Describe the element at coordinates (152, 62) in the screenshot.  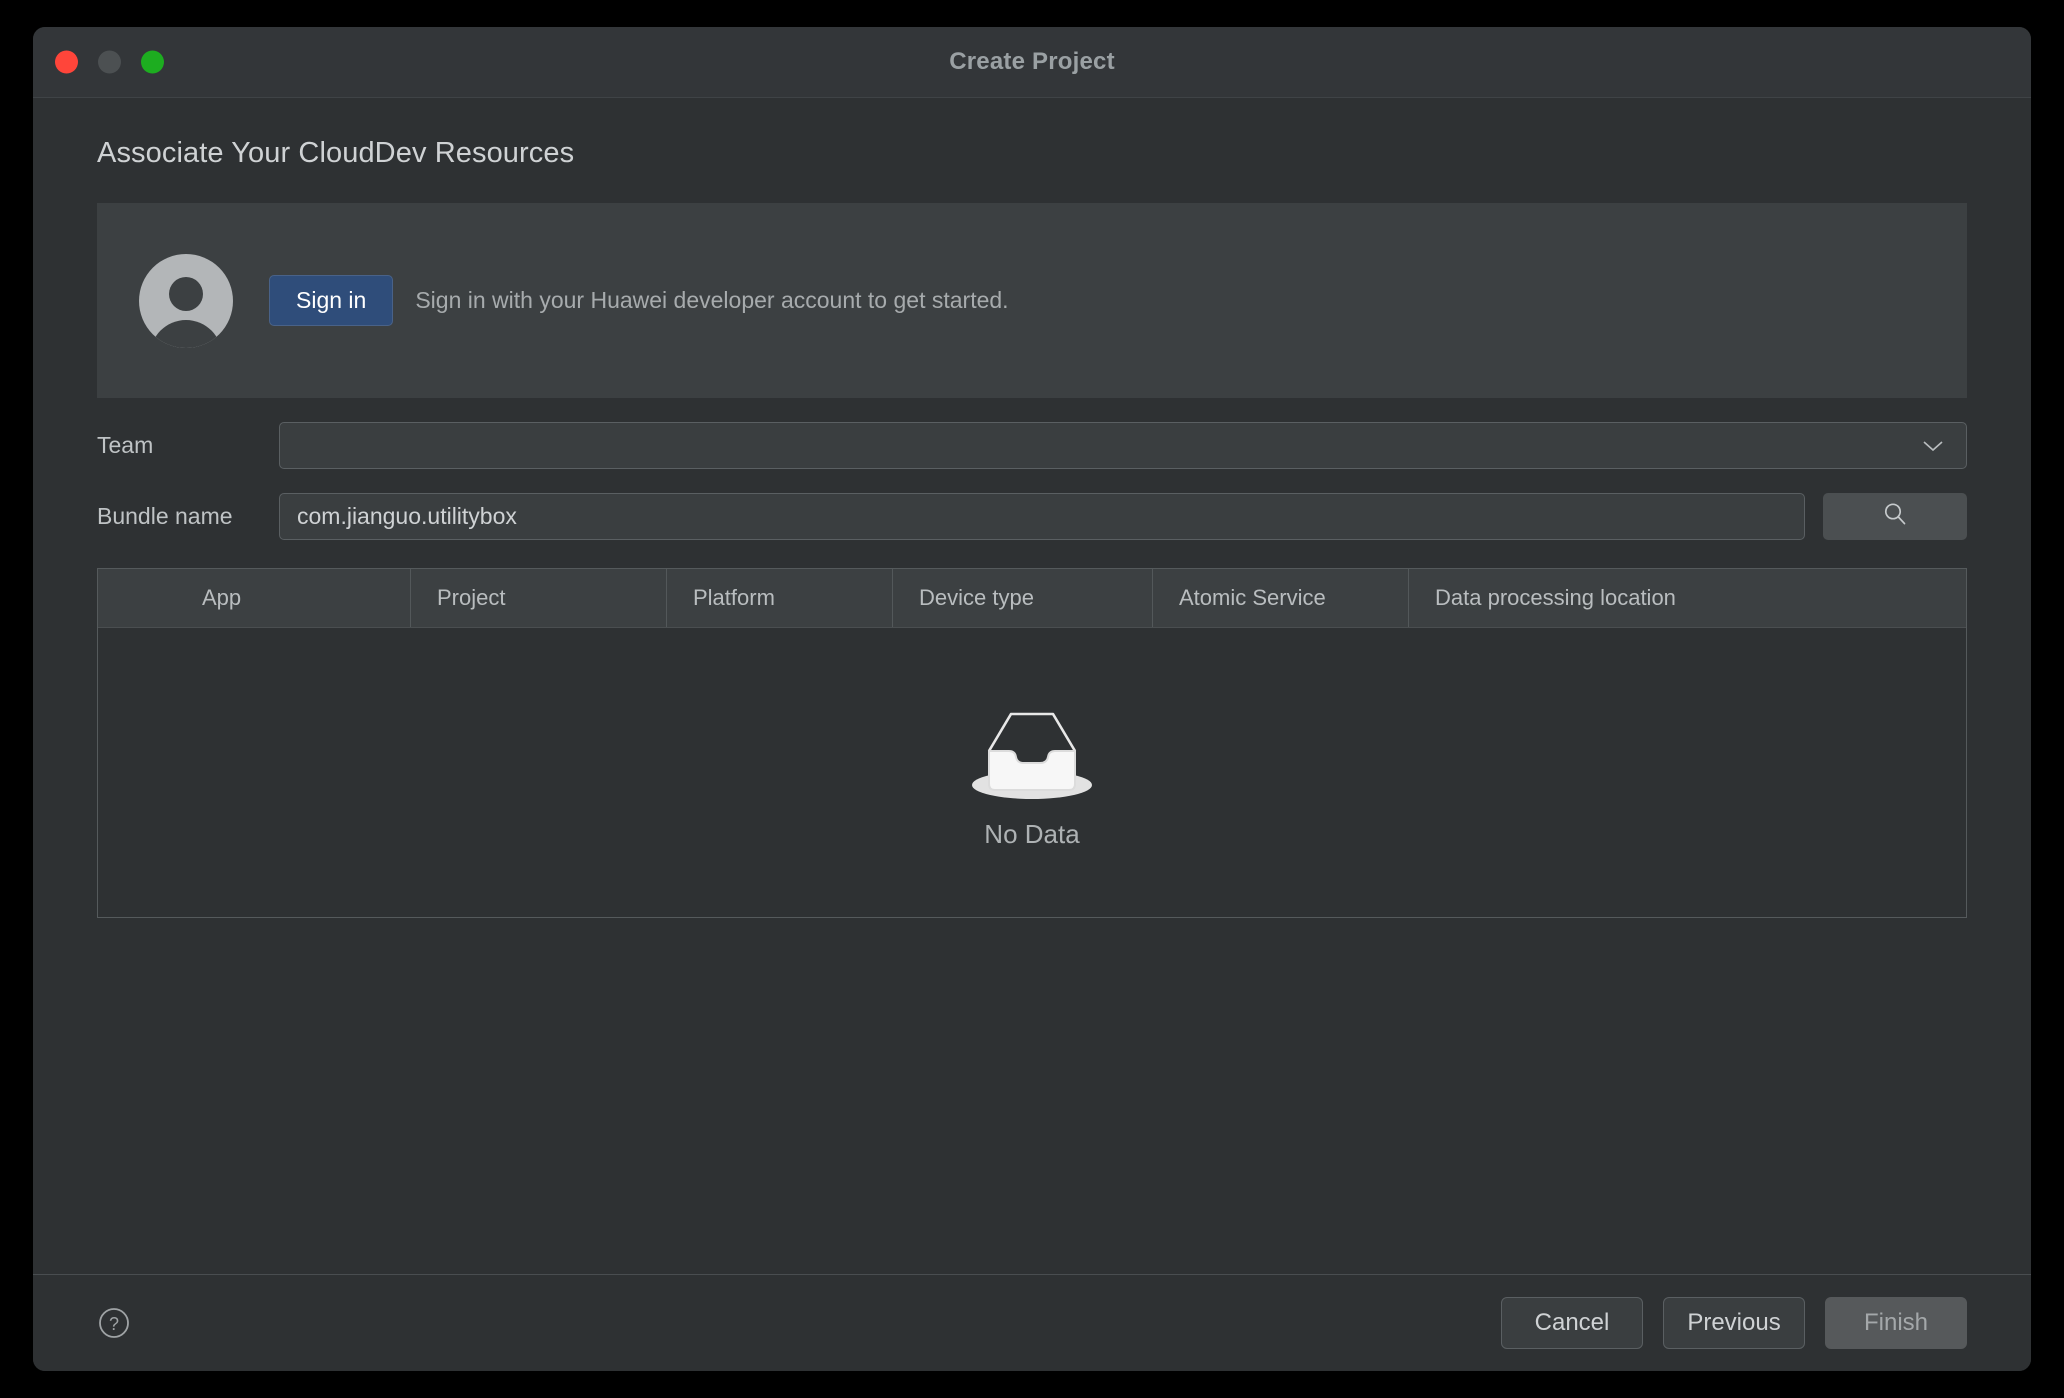
I see `maximize-button` at that location.